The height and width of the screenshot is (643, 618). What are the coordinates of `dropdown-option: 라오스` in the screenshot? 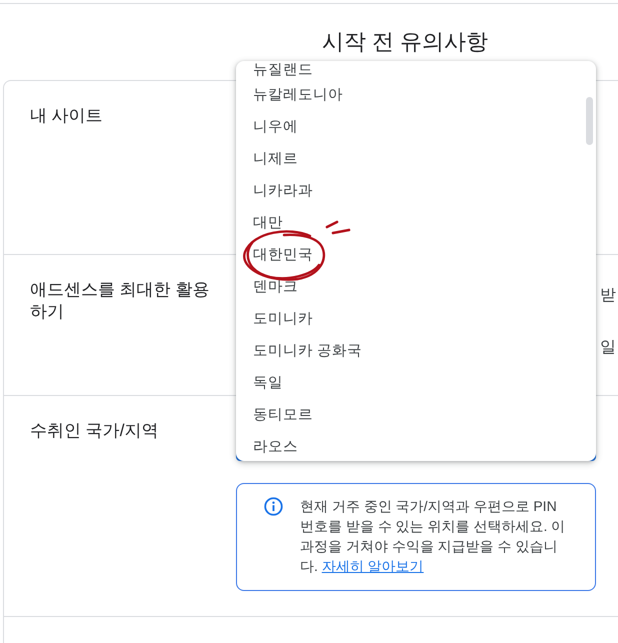 It's located at (416, 446).